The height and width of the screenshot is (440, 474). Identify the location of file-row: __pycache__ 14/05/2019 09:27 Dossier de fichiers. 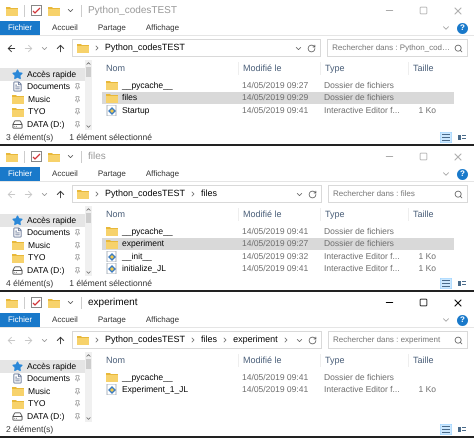
(278, 85).